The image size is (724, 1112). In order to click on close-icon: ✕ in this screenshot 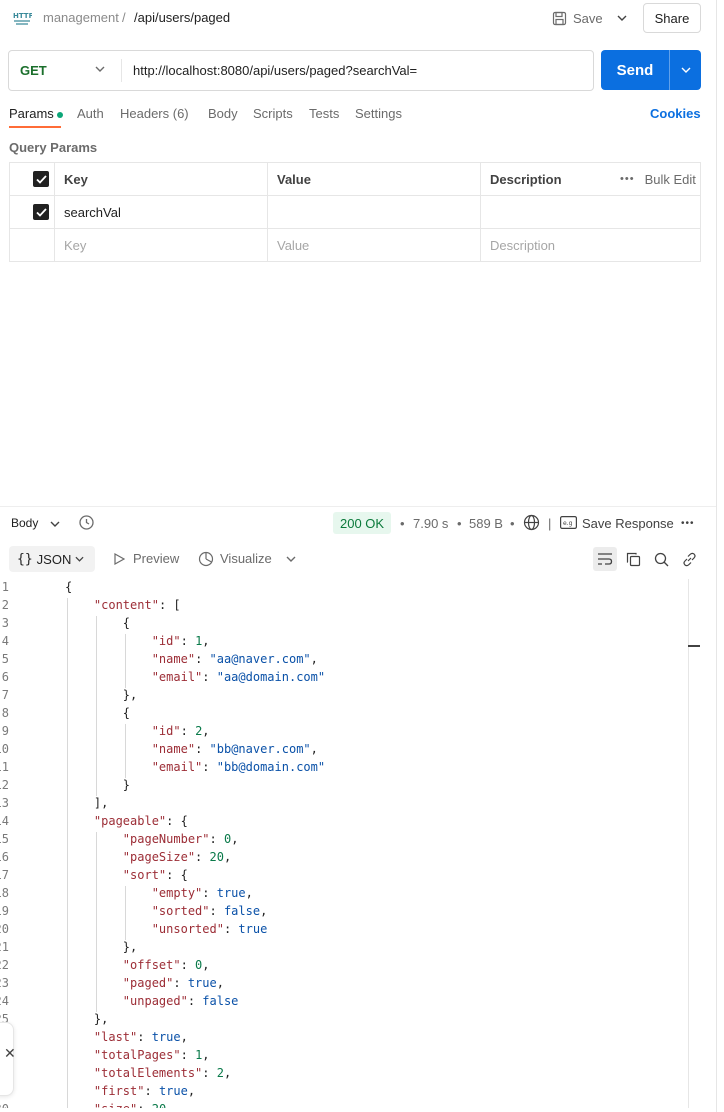, I will do `click(10, 1053)`.